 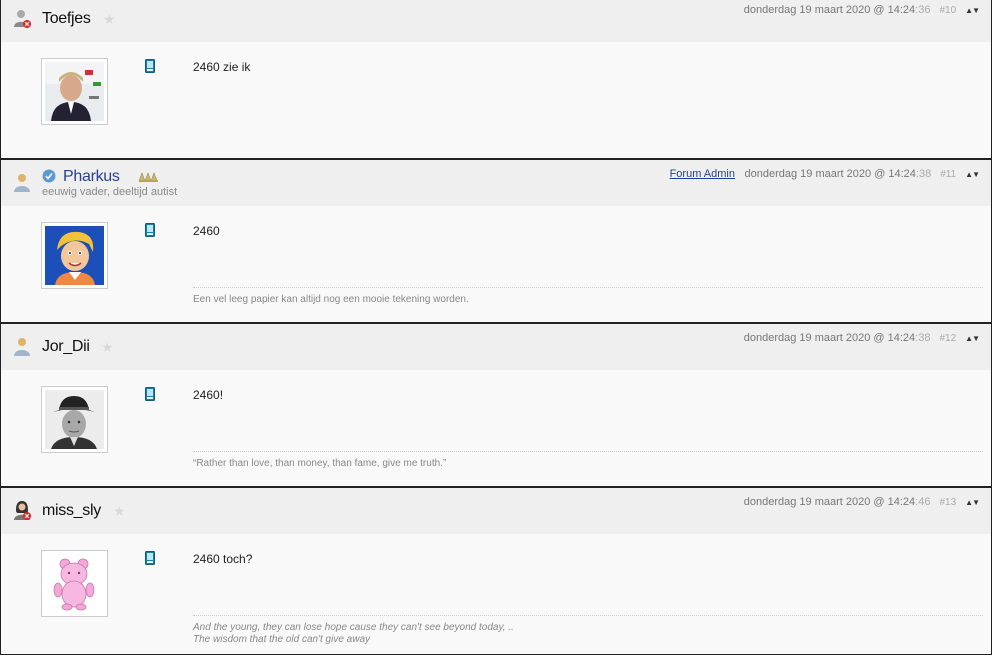 I want to click on post-seconds: :46, so click(x=923, y=502).